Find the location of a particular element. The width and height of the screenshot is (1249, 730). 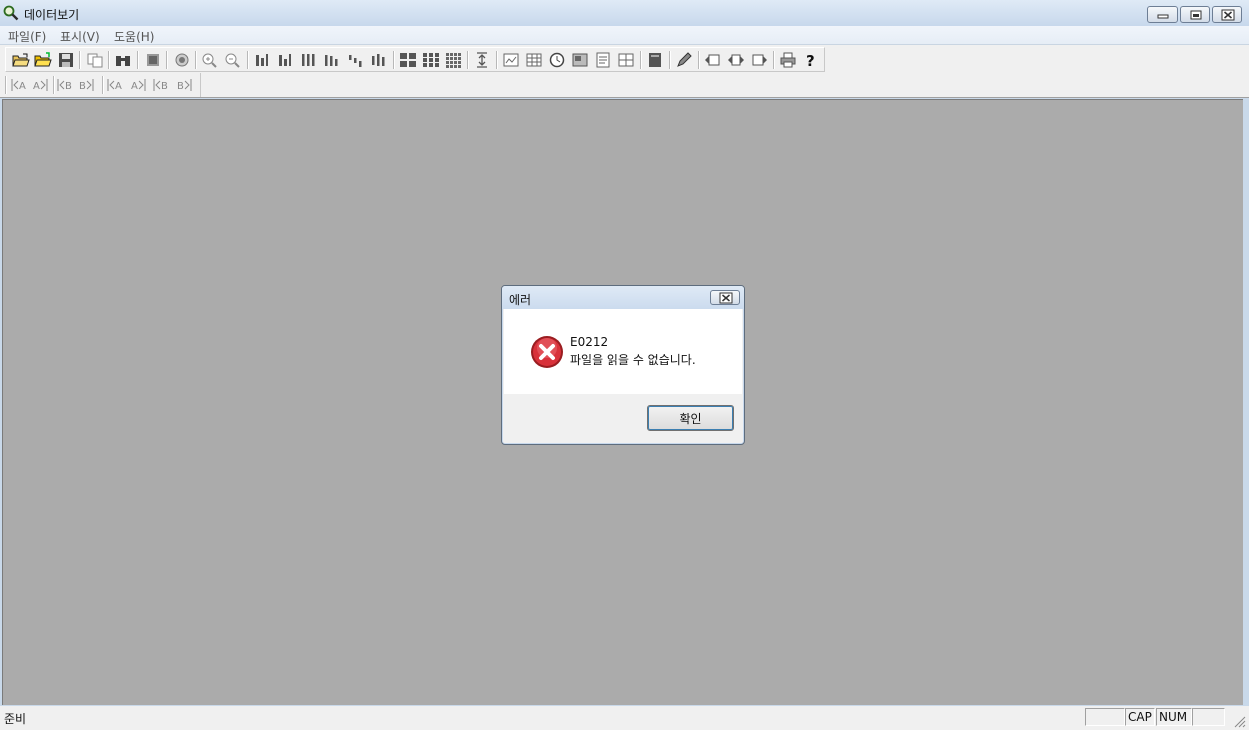

last-b-button: B is located at coordinates (87, 85).